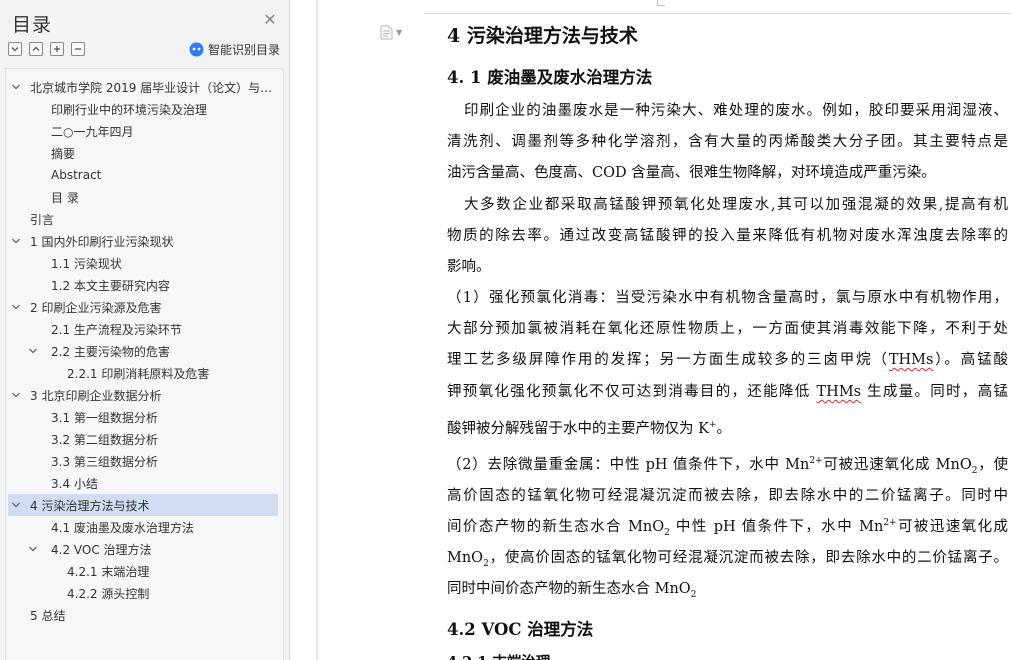 Image resolution: width=1011 pixels, height=660 pixels. I want to click on toc-item-label: 2.2 主要污染物的危害, so click(110, 351).